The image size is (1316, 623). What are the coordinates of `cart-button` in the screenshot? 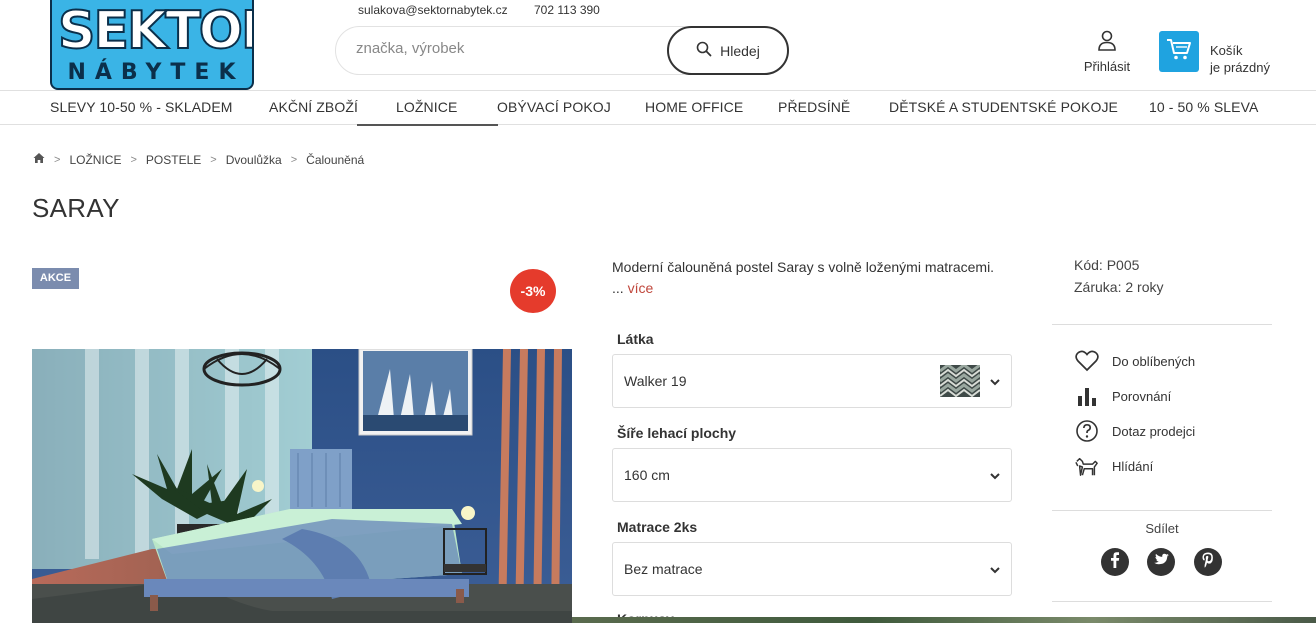 It's located at (1179, 51).